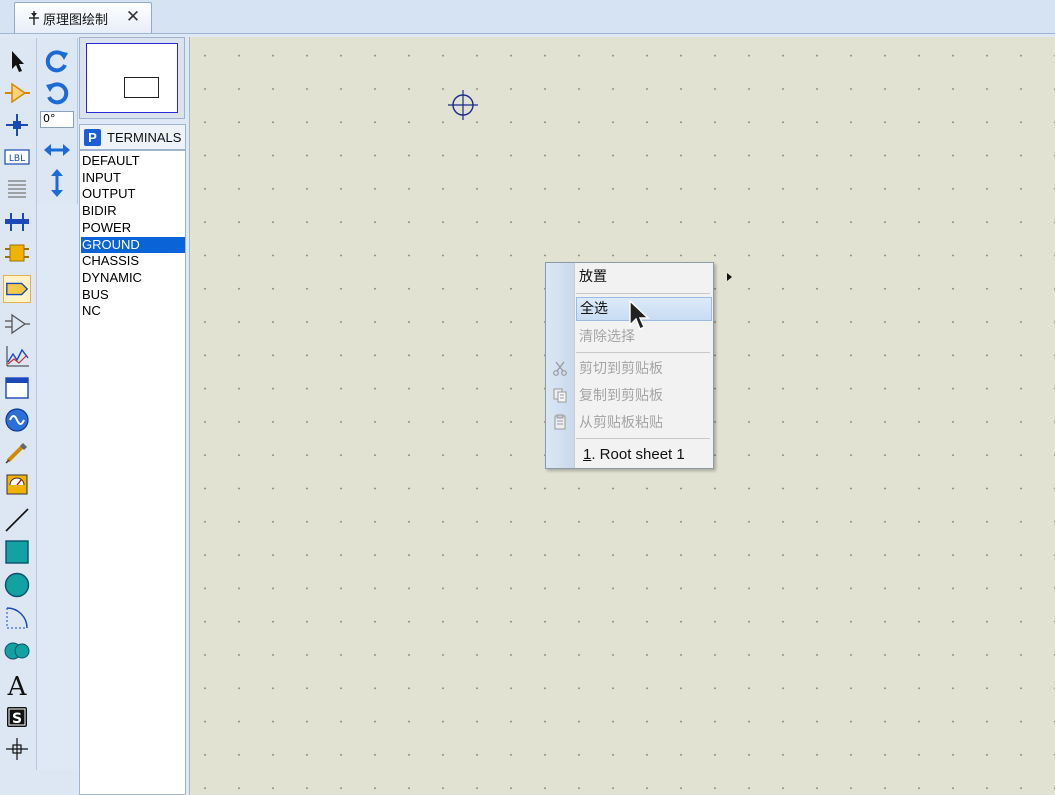  Describe the element at coordinates (17, 324) in the screenshot. I see `device-pin-icon` at that location.